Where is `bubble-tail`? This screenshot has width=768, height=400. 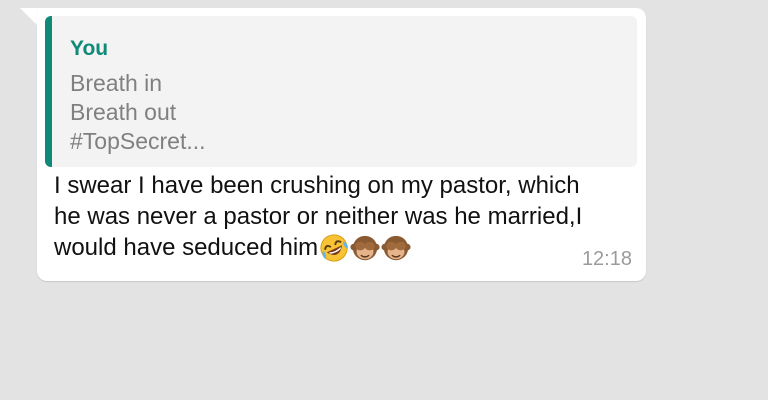 bubble-tail is located at coordinates (29, 17).